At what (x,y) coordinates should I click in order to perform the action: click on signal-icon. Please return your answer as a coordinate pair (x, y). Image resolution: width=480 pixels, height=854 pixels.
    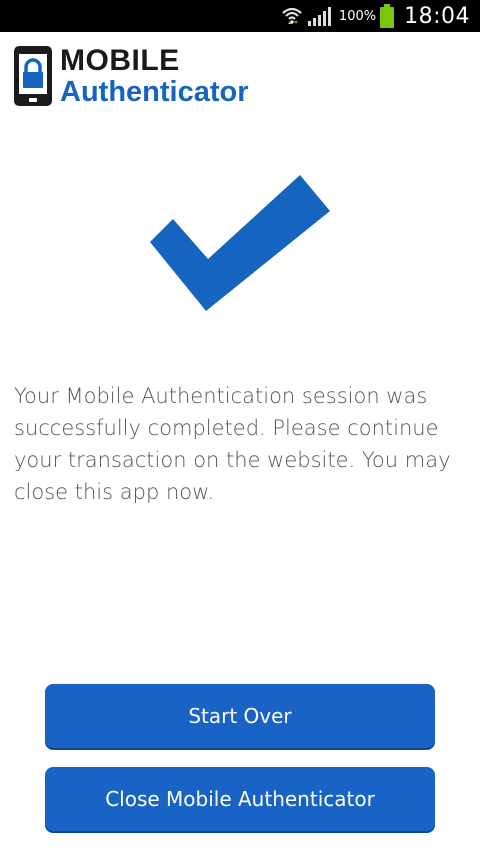
    Looking at the image, I should click on (320, 16).